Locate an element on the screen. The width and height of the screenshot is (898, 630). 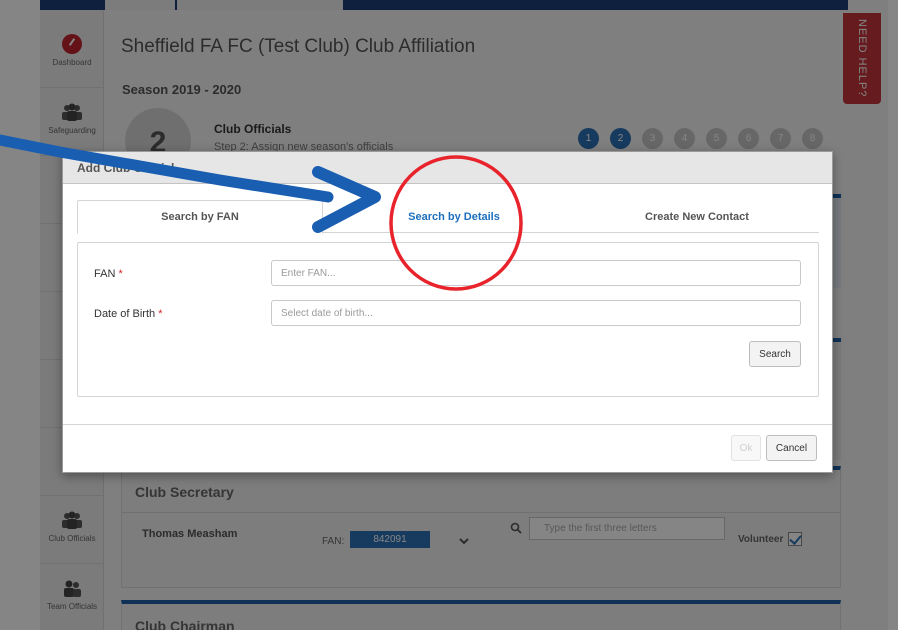
fan-field-label: FAN * is located at coordinates (108, 274).